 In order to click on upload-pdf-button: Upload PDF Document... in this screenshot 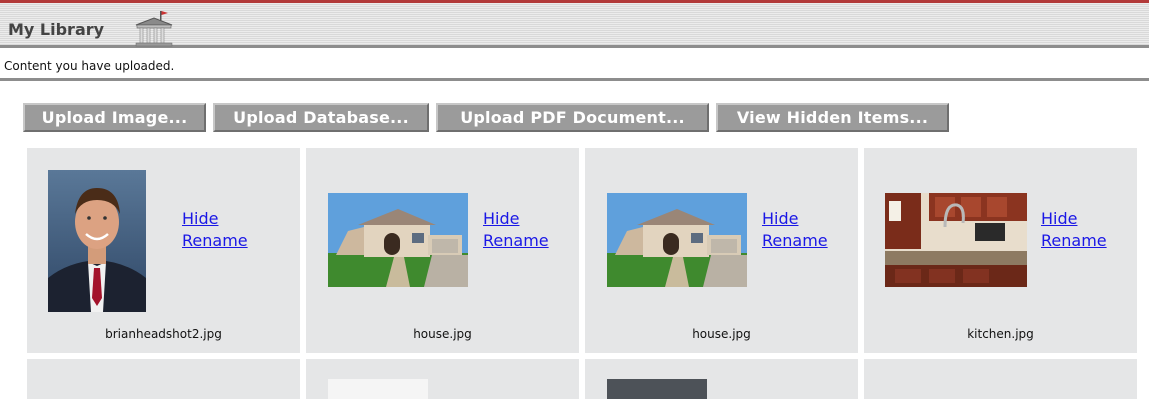, I will do `click(572, 117)`.